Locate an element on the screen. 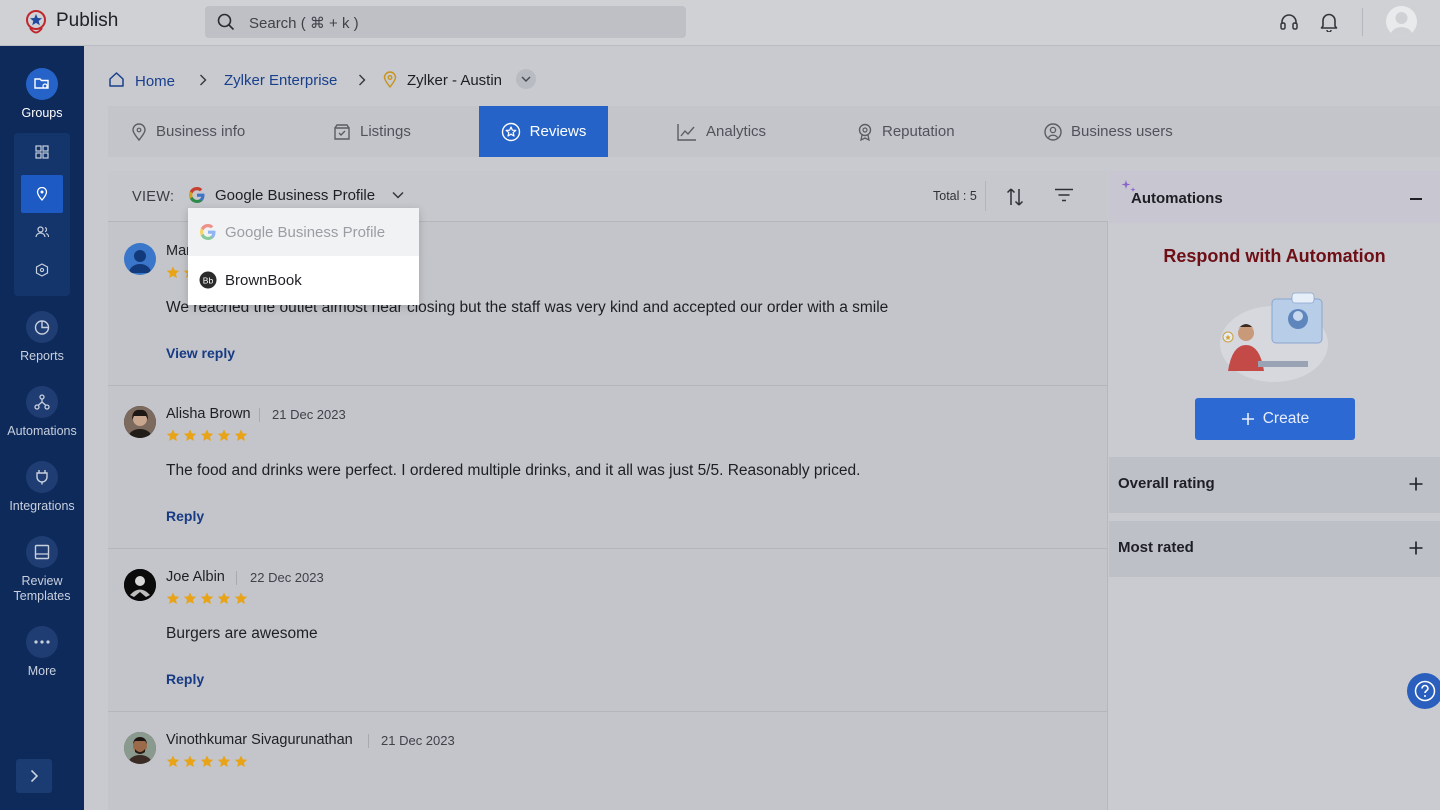 Image resolution: width=1440 pixels, height=810 pixels. location-pin-icon is located at coordinates (390, 79).